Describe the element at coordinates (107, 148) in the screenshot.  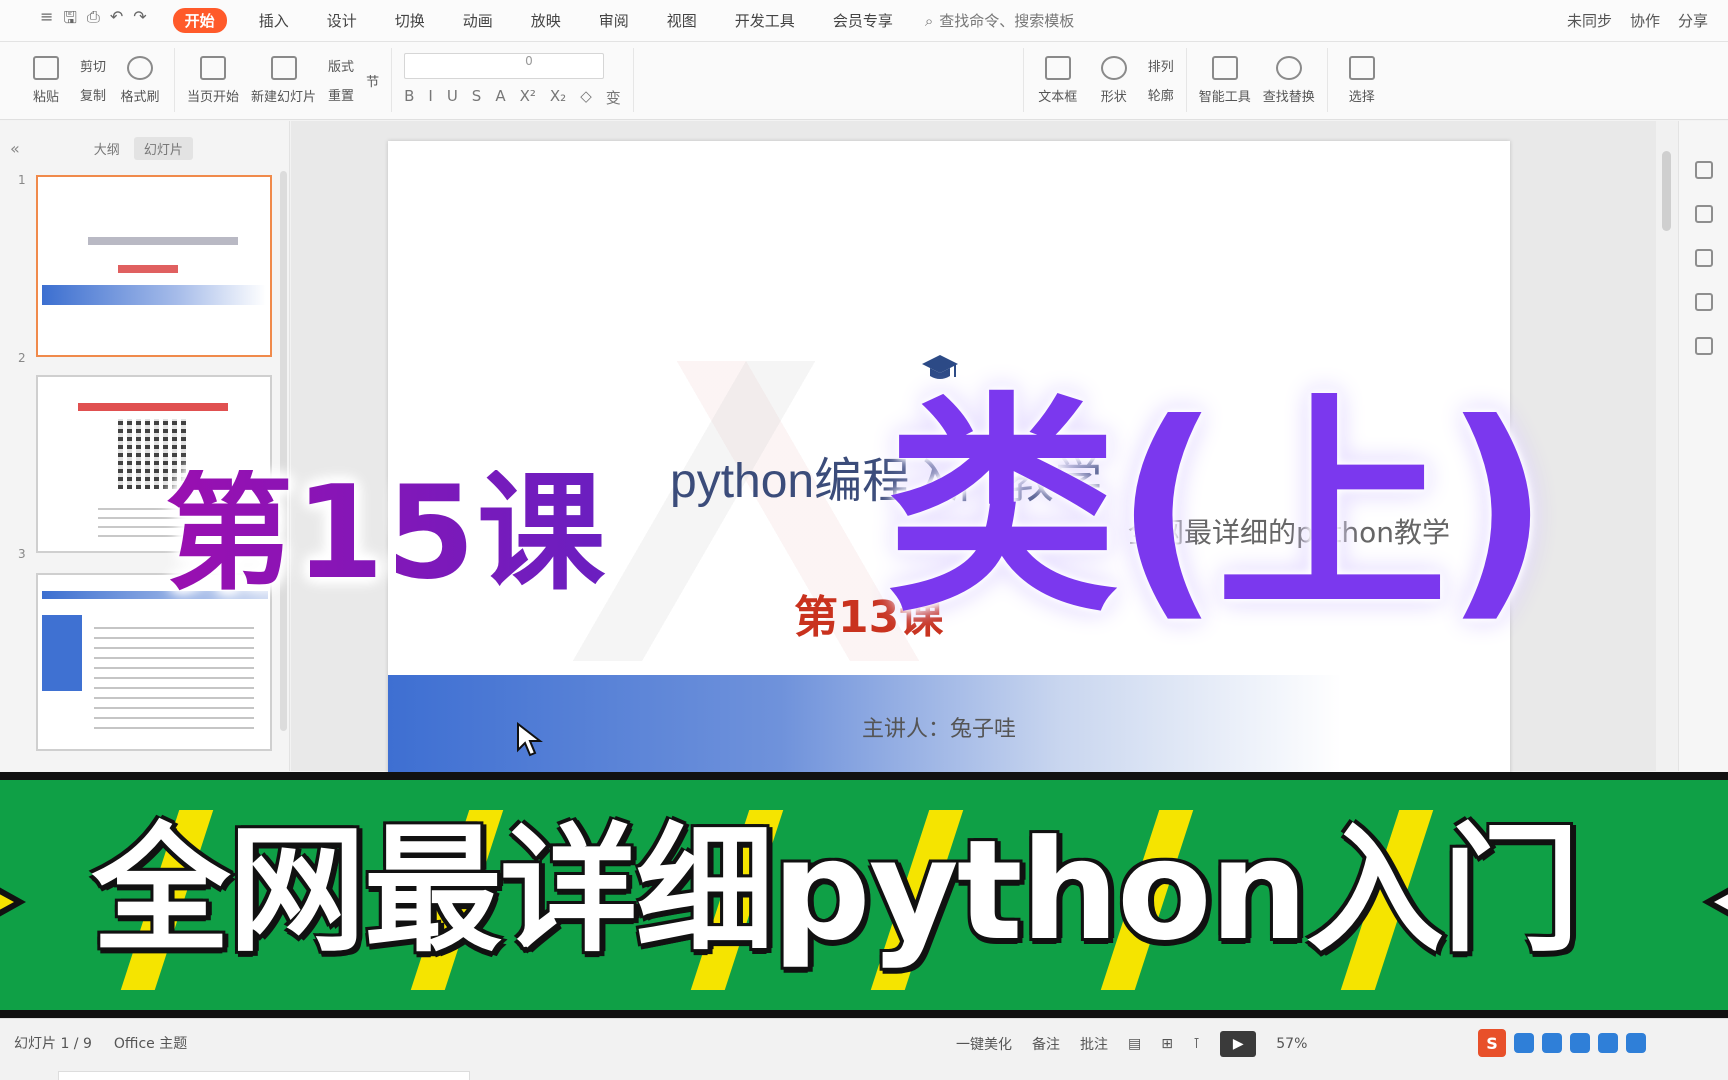
I see `tab-outline: 大纲` at that location.